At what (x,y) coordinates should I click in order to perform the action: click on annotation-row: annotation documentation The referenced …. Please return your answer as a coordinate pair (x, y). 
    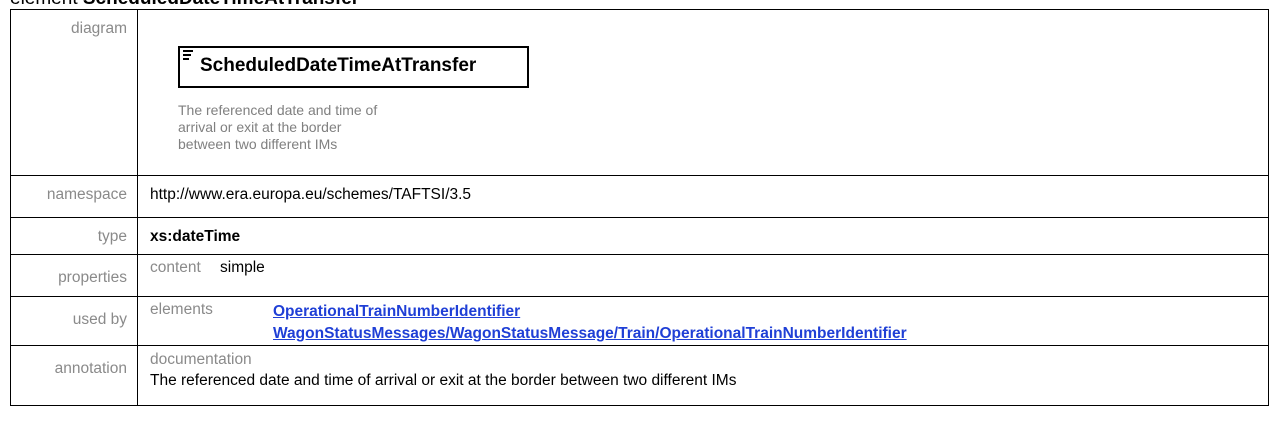
    Looking at the image, I should click on (639, 375).